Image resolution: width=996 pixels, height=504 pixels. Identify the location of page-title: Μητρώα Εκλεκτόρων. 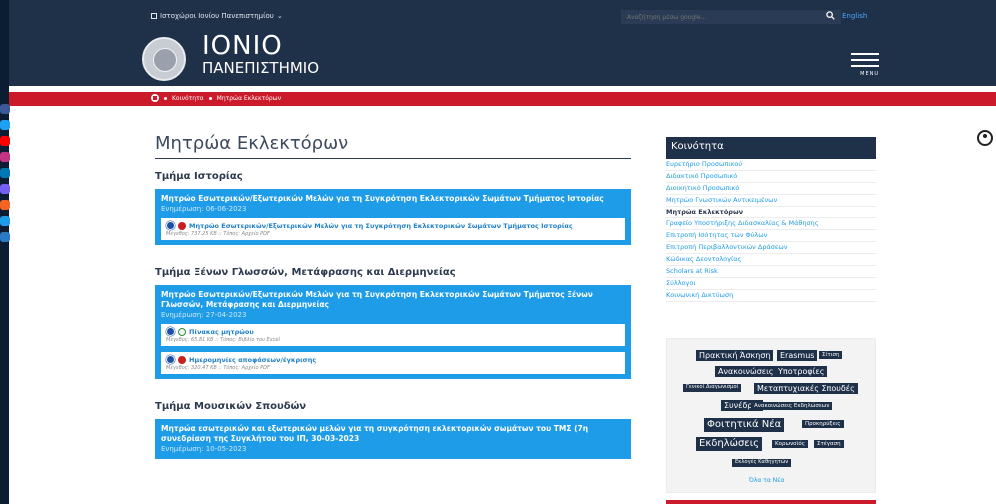
(393, 146).